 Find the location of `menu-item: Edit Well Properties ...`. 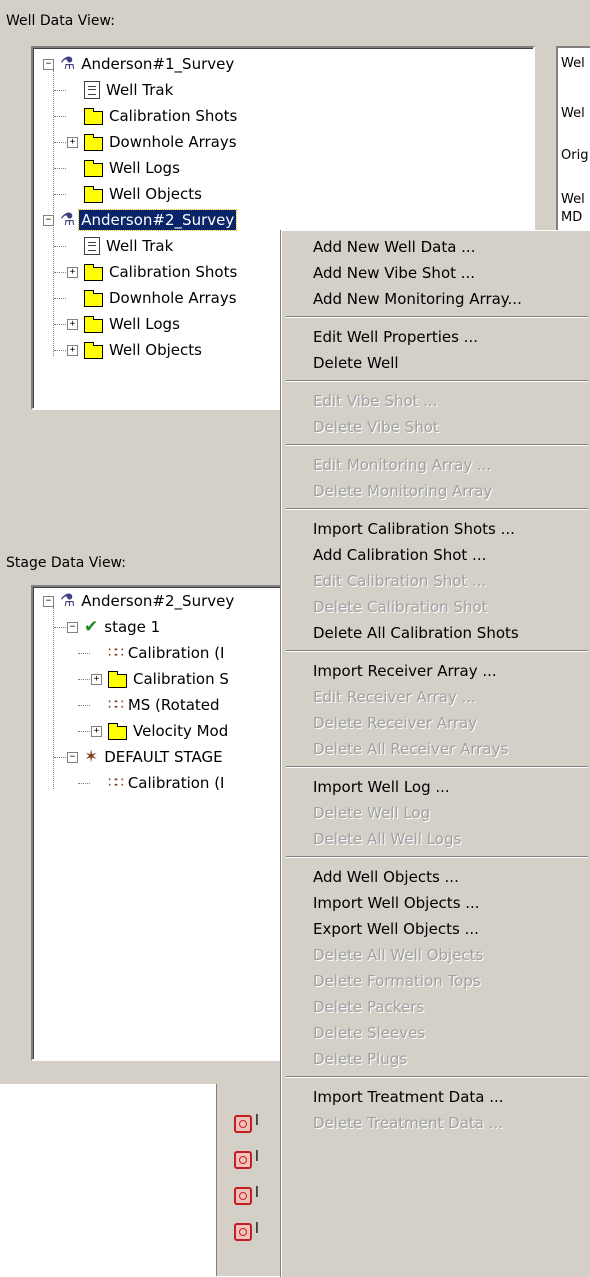

menu-item: Edit Well Properties ... is located at coordinates (395, 337).